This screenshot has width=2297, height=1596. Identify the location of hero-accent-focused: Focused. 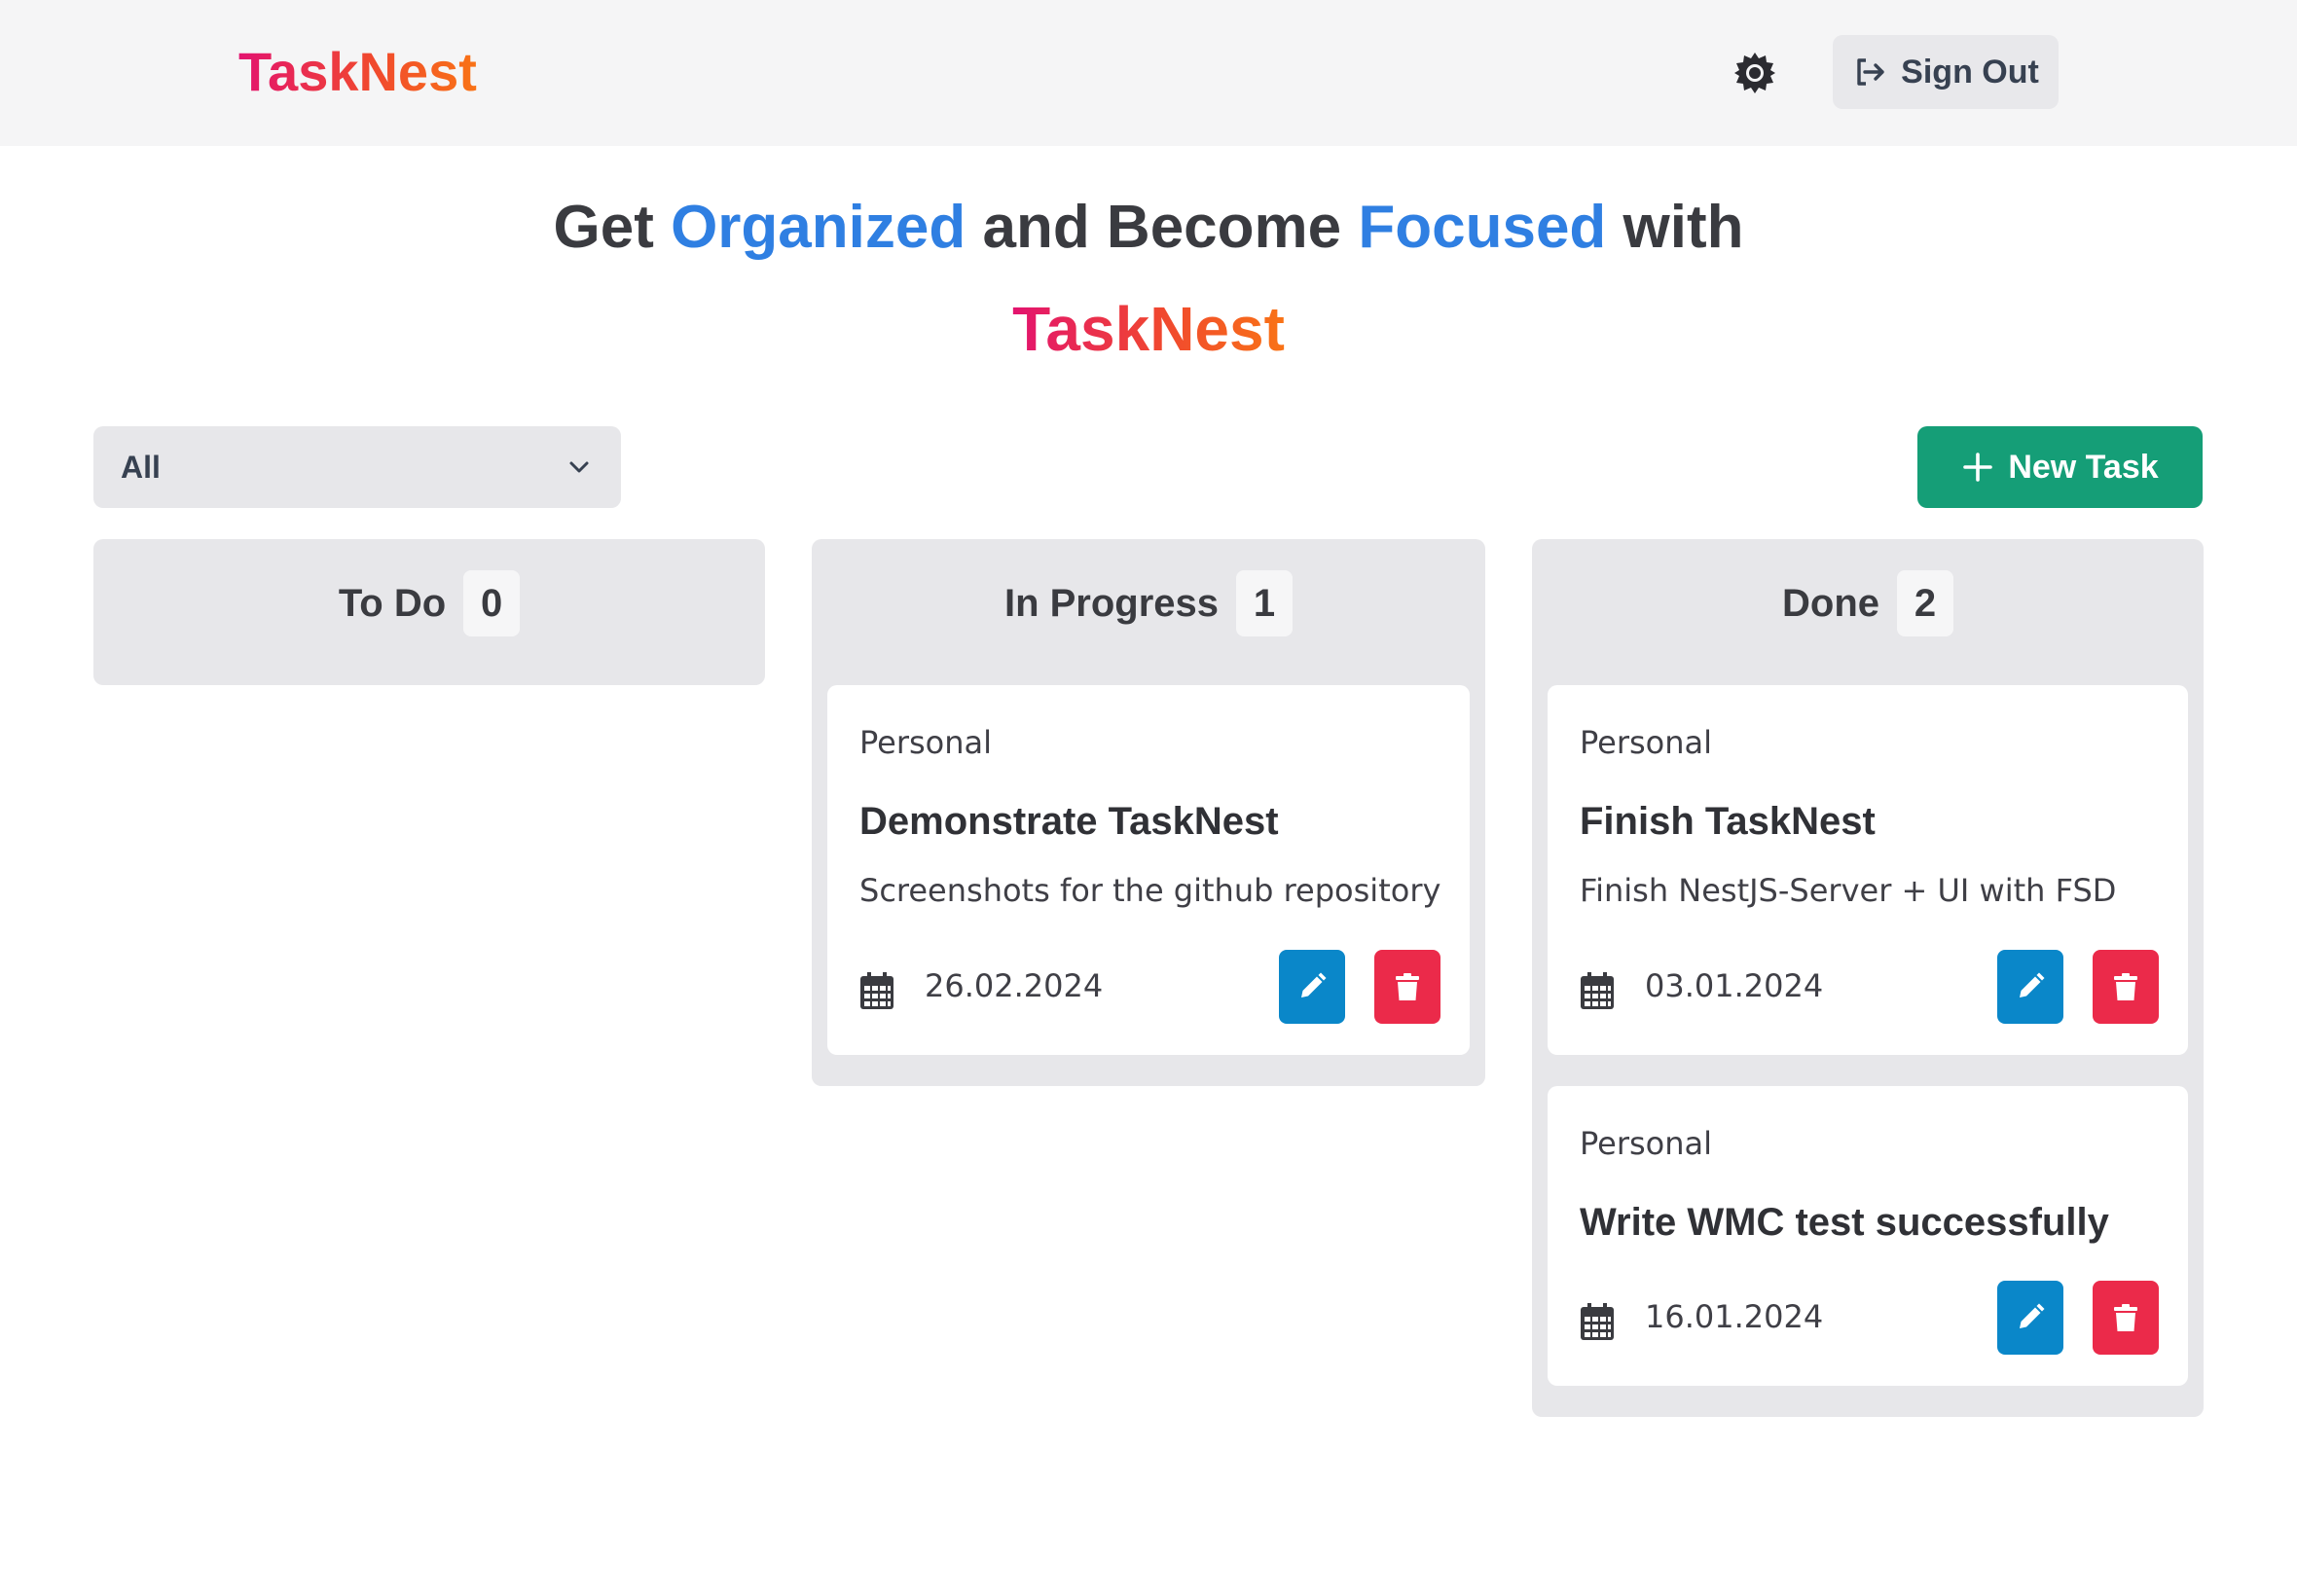
(1482, 228).